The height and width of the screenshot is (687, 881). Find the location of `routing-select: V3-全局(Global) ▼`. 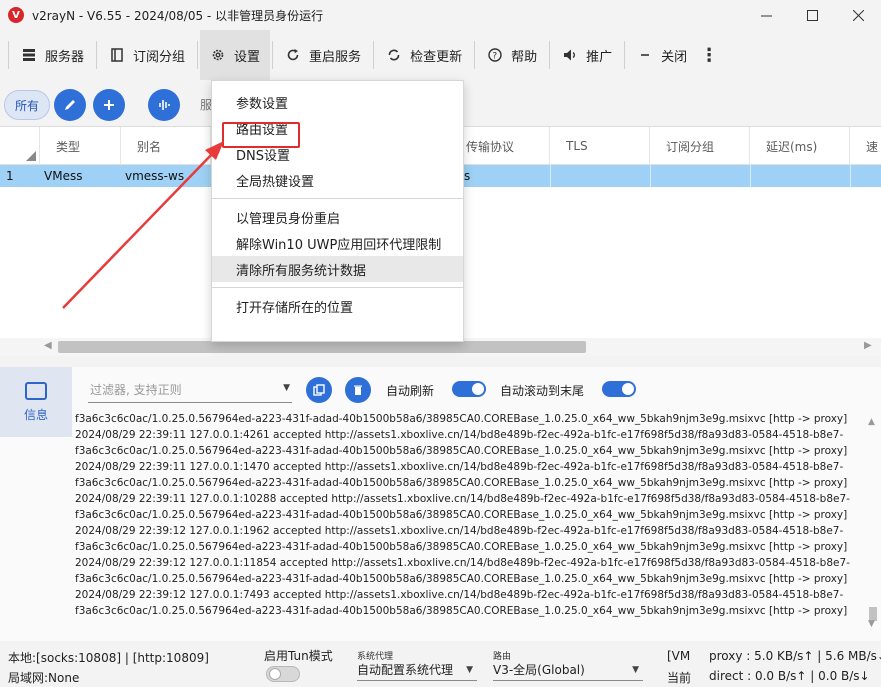

routing-select: V3-全局(Global) ▼ is located at coordinates (568, 670).